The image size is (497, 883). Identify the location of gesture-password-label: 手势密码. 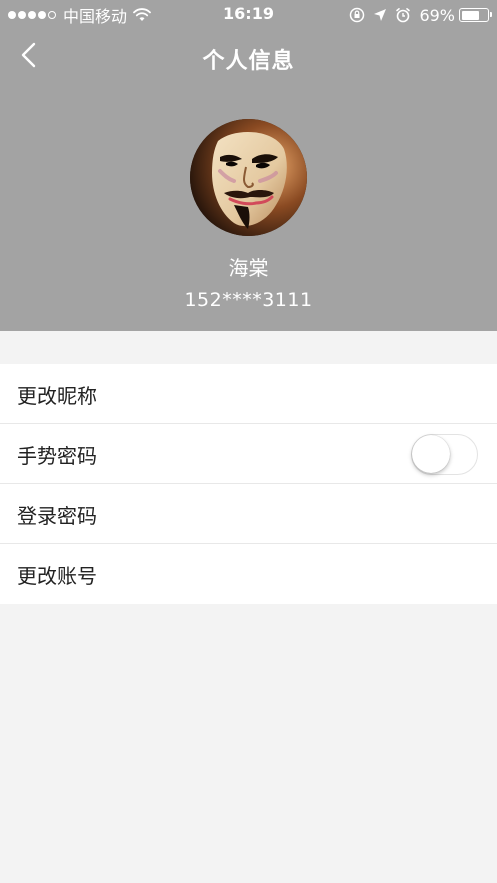
(57, 456).